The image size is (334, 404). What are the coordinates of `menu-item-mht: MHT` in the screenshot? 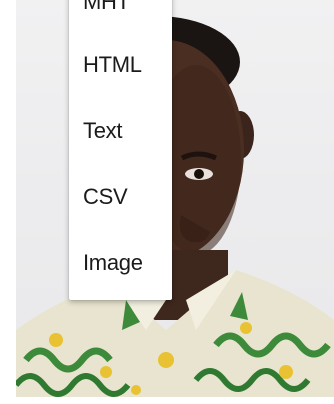 It's located at (120, 16).